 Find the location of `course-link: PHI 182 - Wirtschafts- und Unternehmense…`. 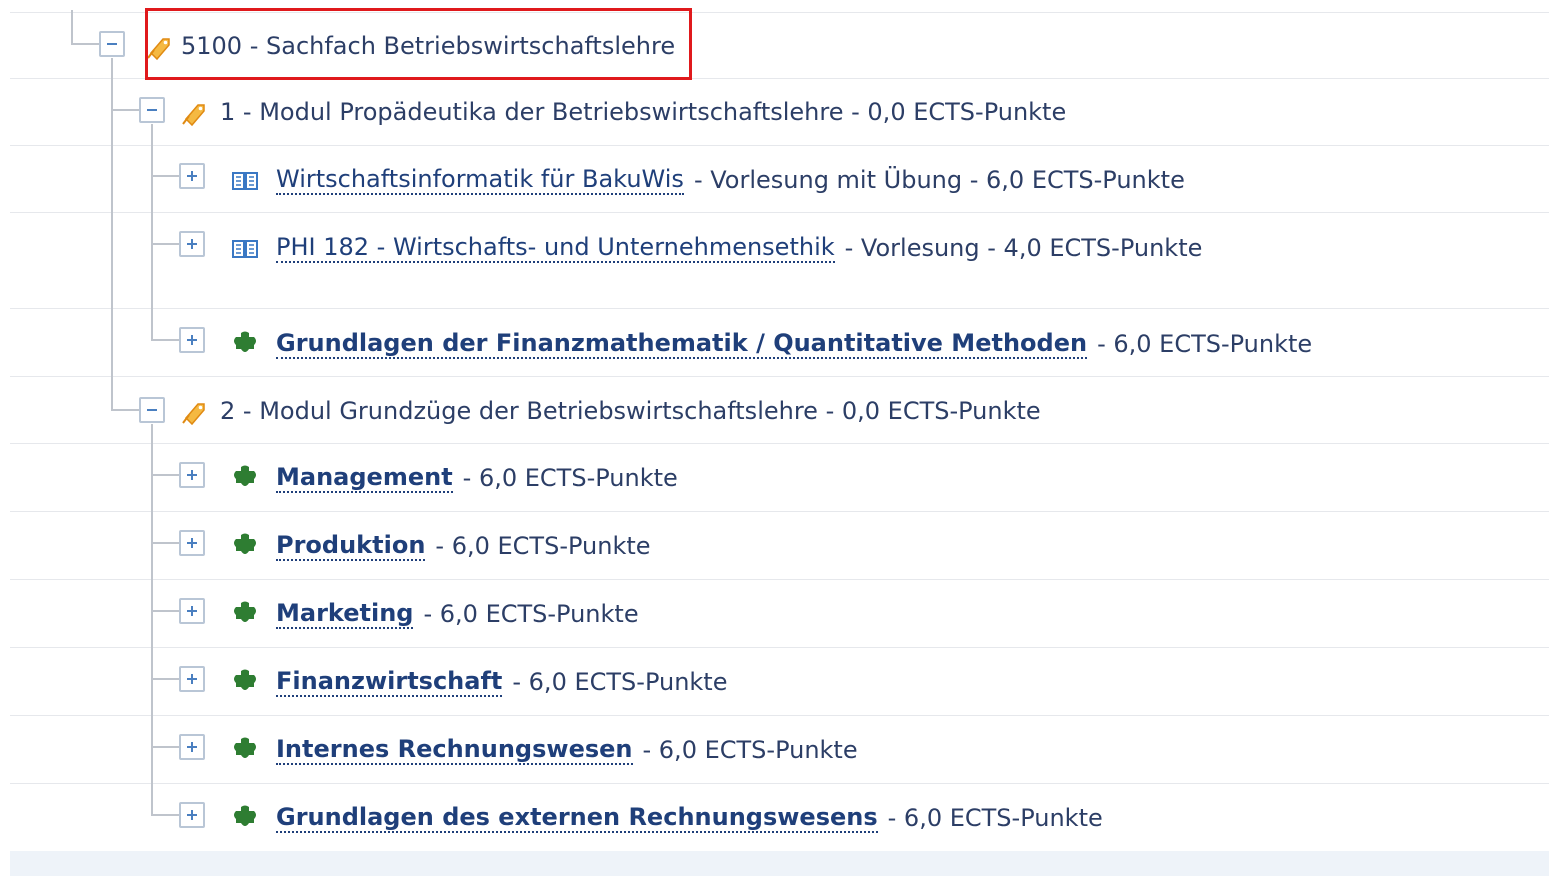

course-link: PHI 182 - Wirtschafts- und Unternehmense… is located at coordinates (555, 248).